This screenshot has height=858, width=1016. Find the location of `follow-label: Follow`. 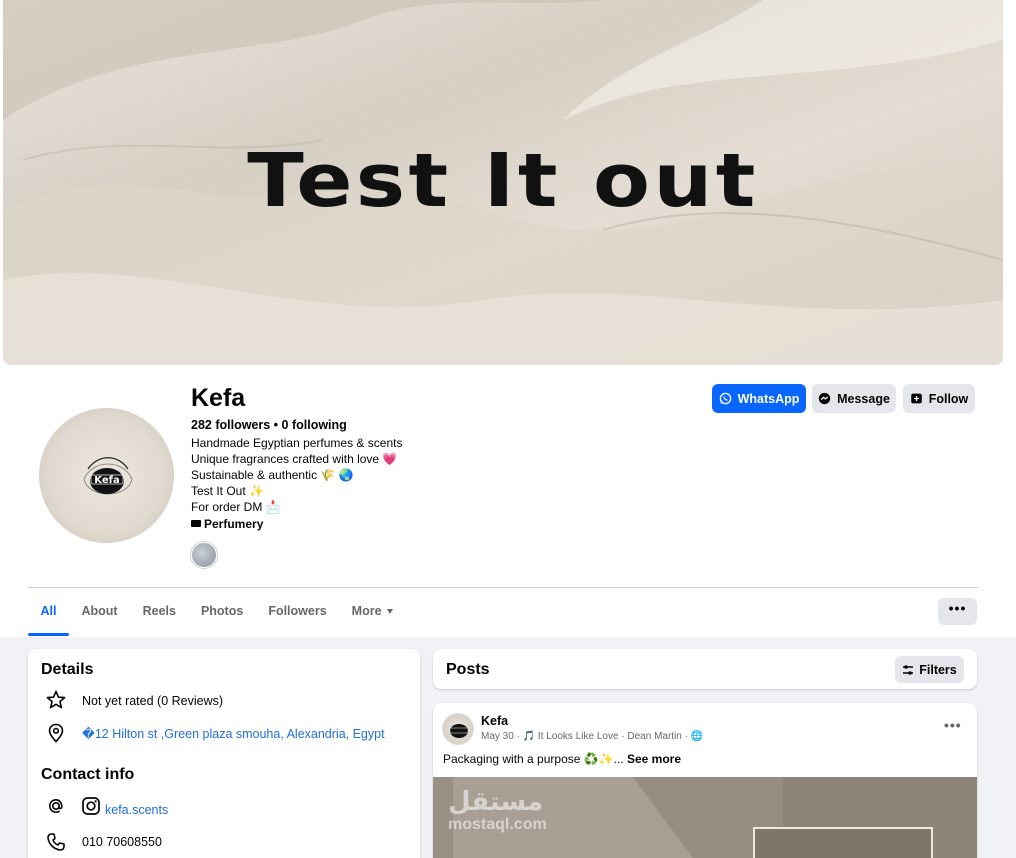

follow-label: Follow is located at coordinates (948, 398).